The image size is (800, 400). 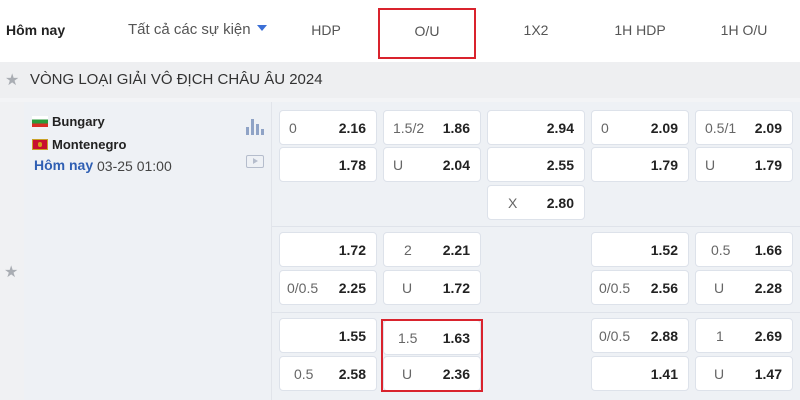 I want to click on odds-cell-1h-hdp-home: 1.52, so click(x=640, y=249).